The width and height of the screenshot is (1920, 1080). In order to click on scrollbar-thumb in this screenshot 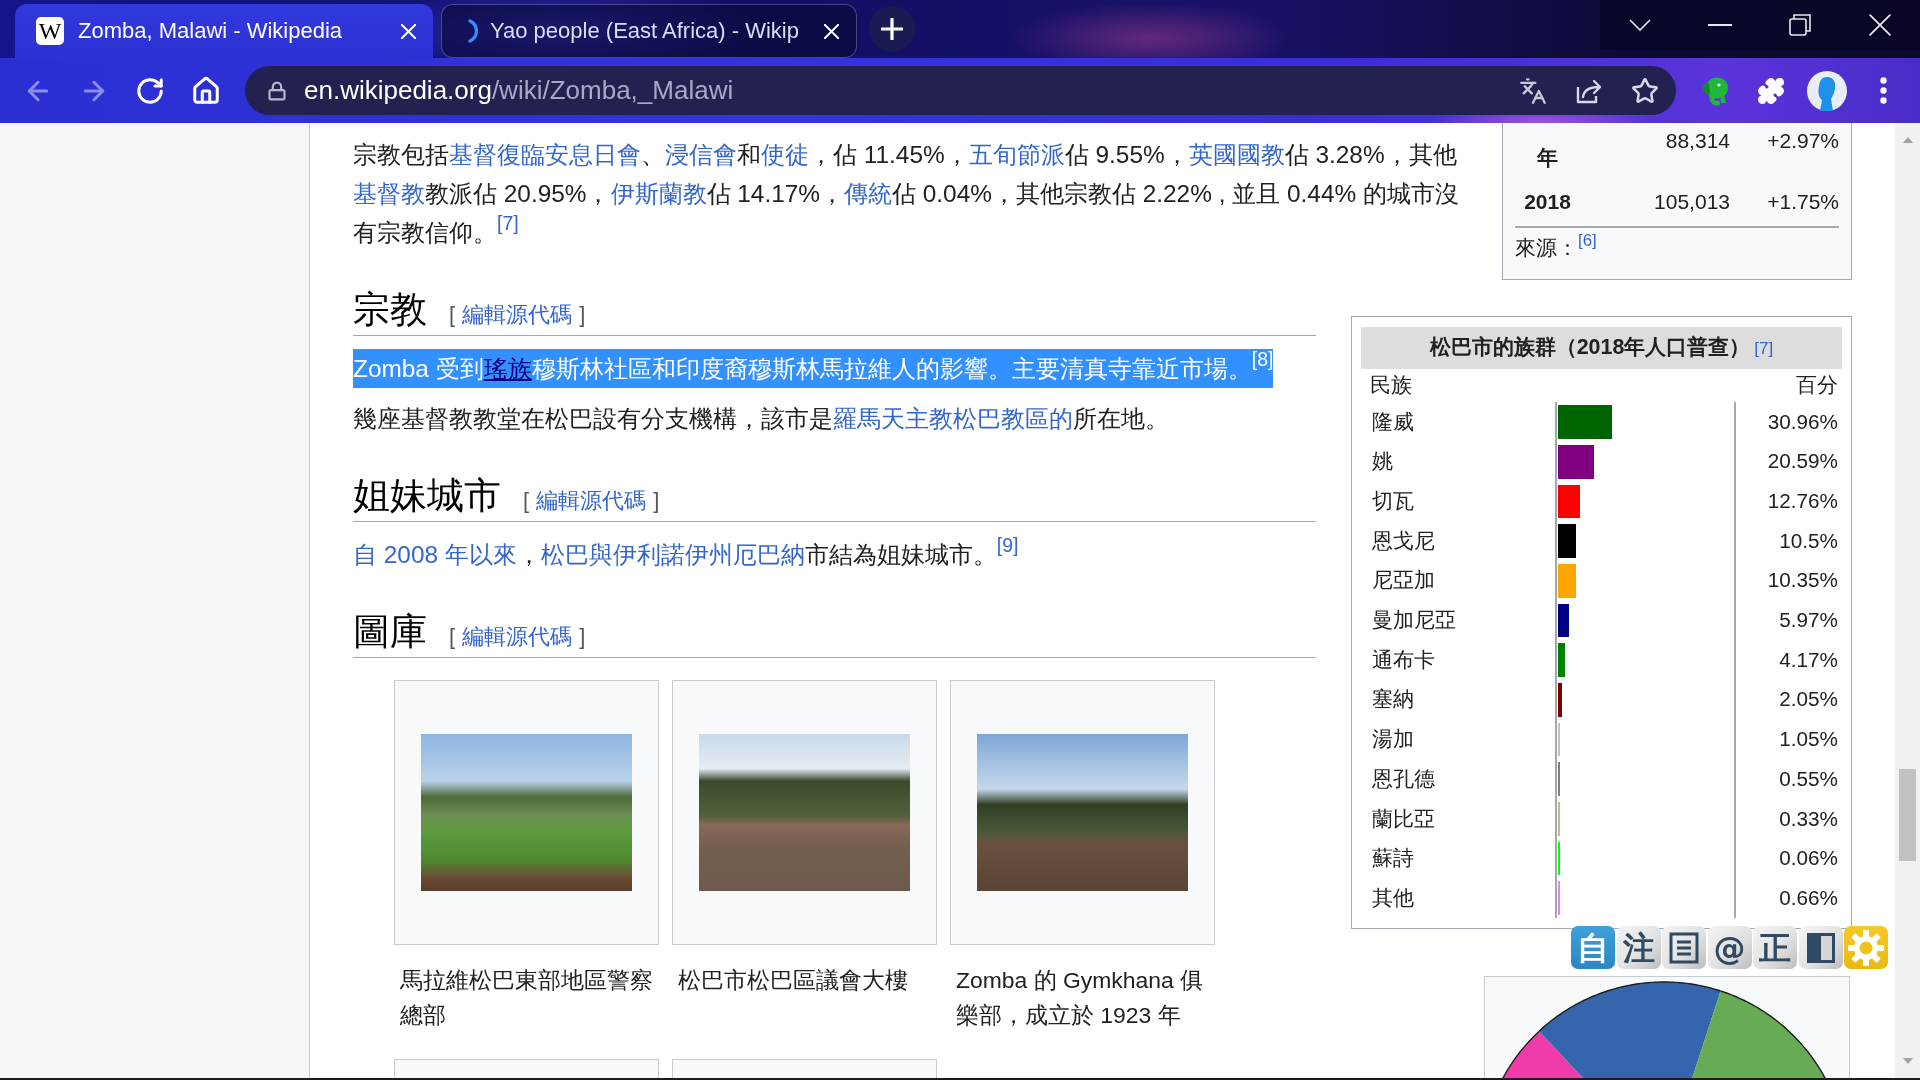, I will do `click(1907, 815)`.